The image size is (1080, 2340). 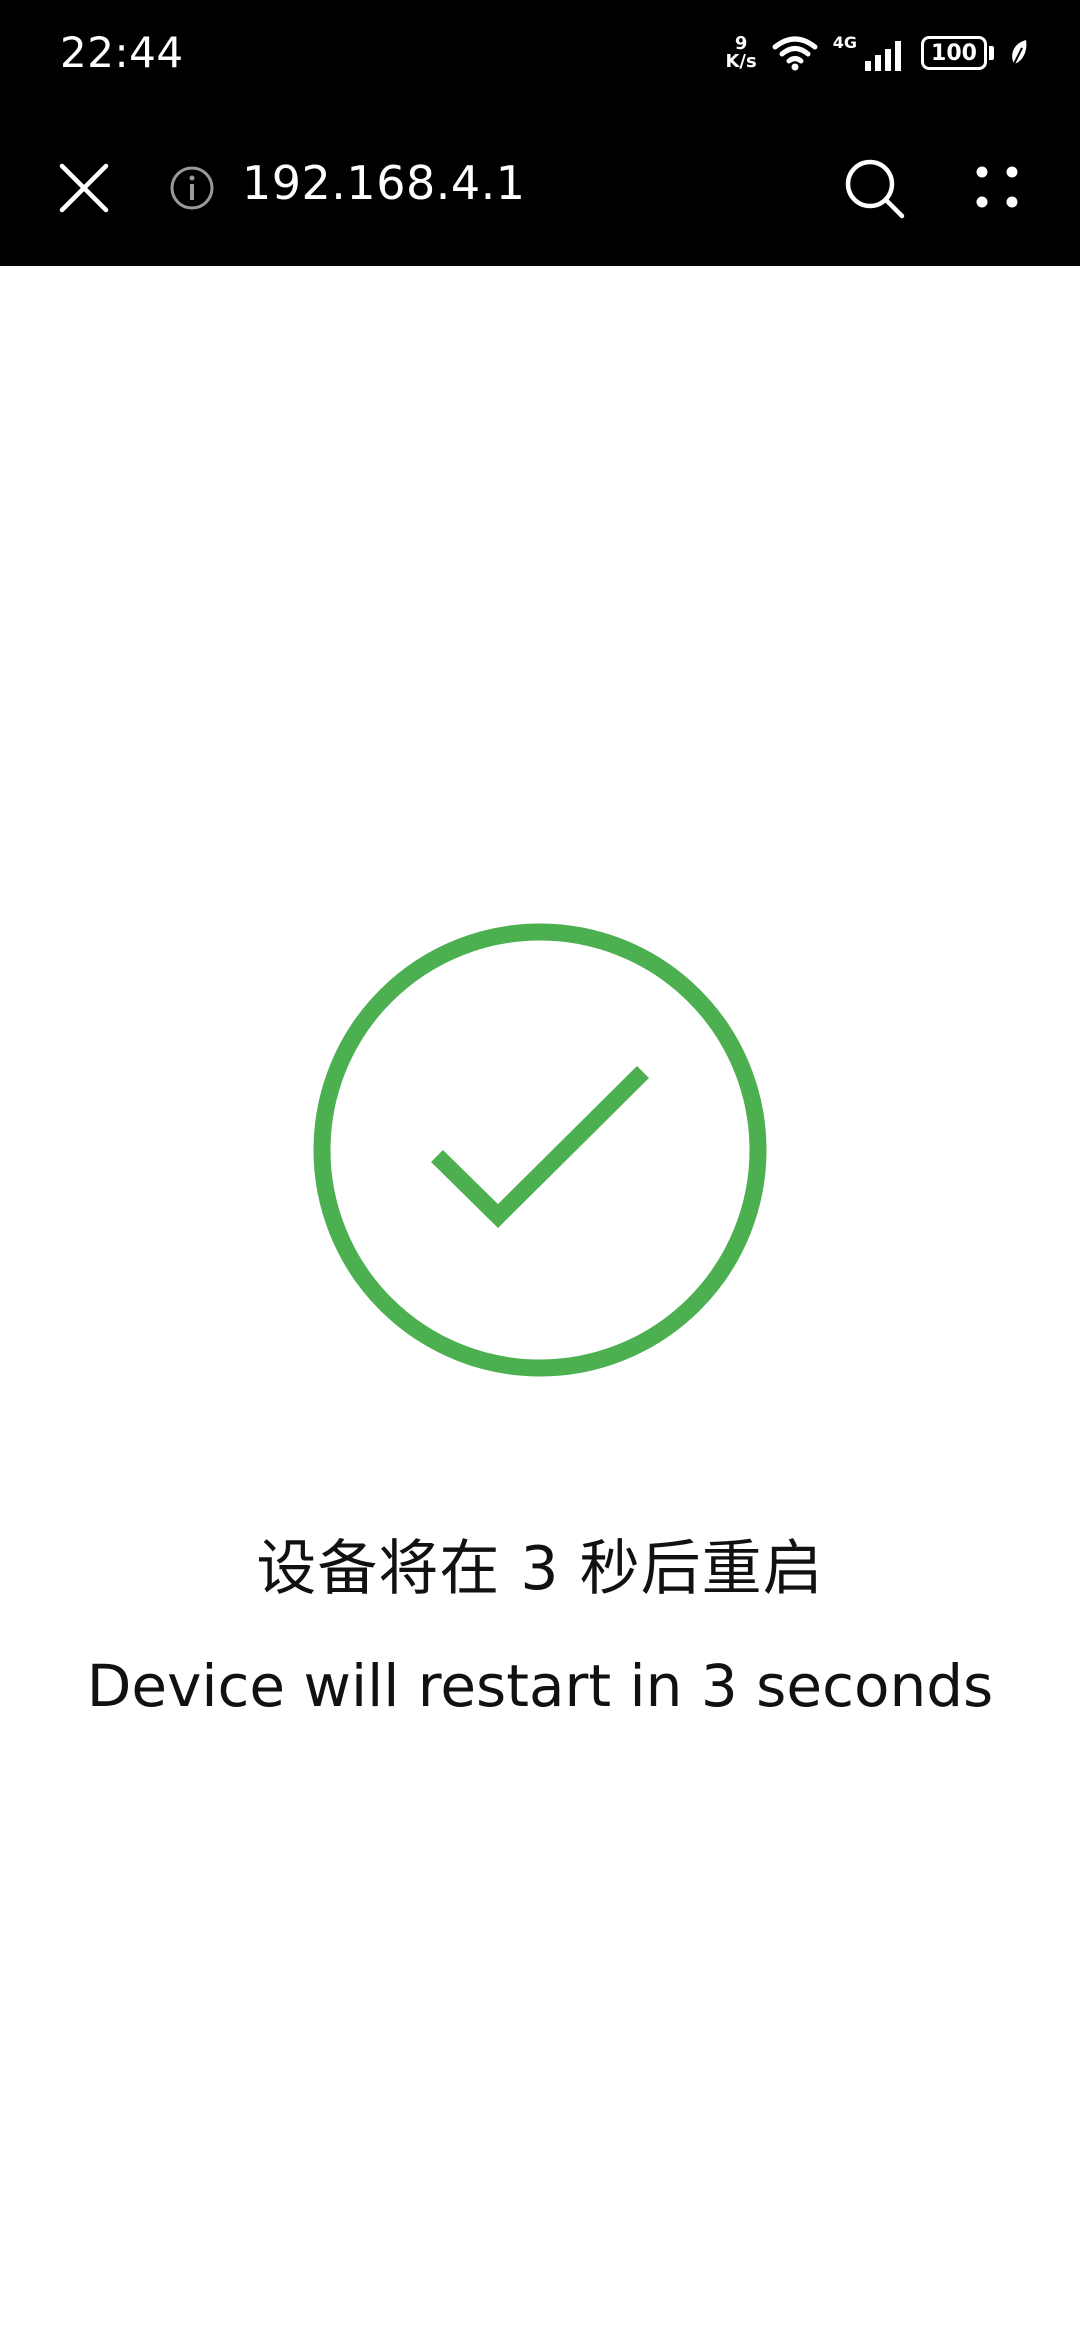 I want to click on url-bar: 192.168.4.1, so click(x=384, y=183).